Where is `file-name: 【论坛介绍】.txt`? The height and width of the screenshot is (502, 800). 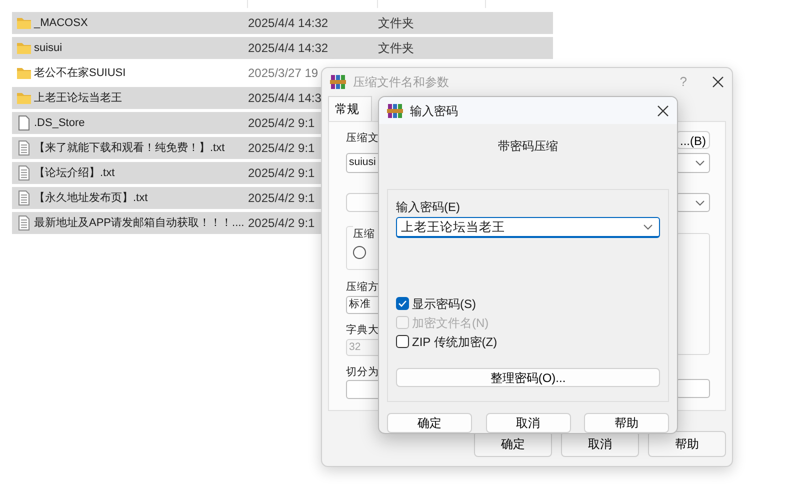 file-name: 【论坛介绍】.txt is located at coordinates (75, 173).